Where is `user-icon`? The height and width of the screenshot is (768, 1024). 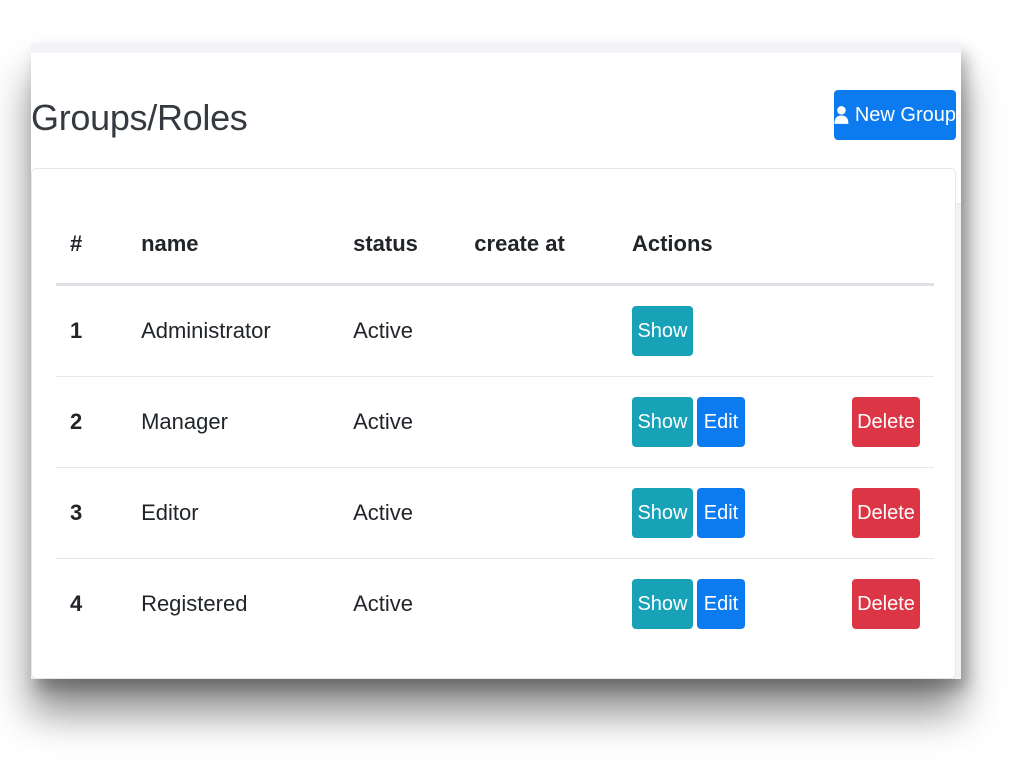
user-icon is located at coordinates (841, 115).